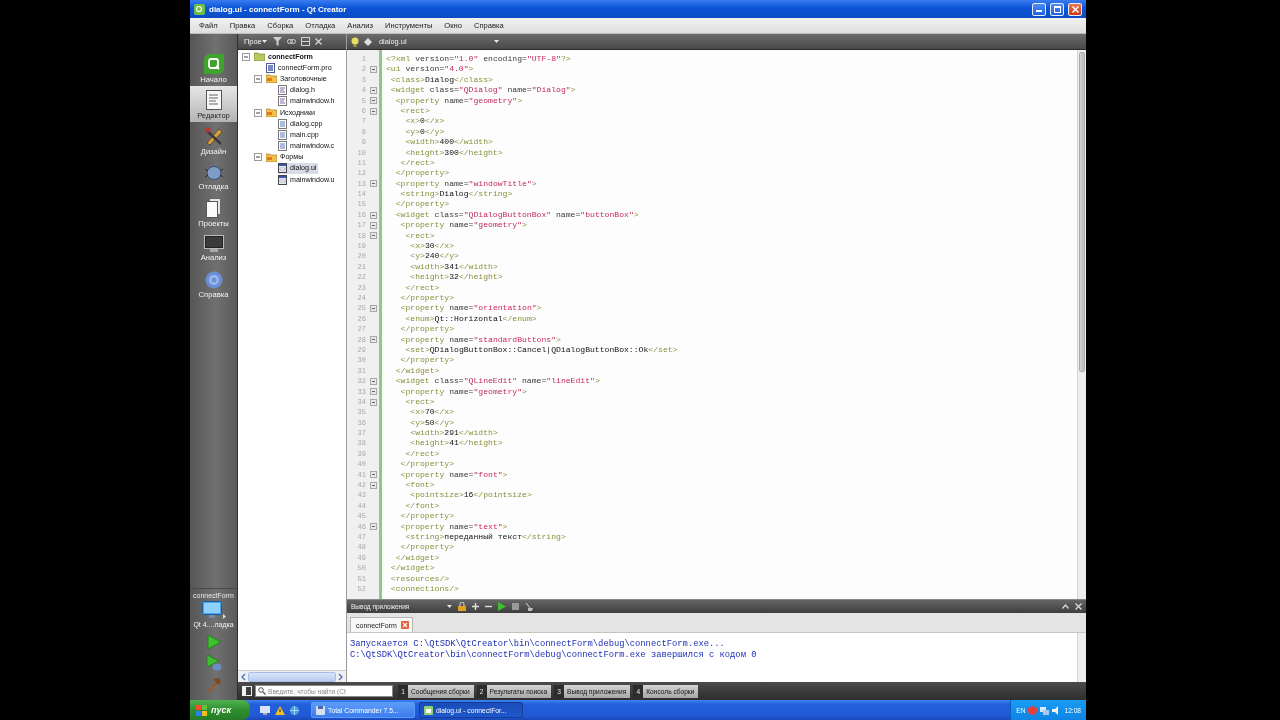 The height and width of the screenshot is (720, 1280). Describe the element at coordinates (1045, 710) in the screenshot. I see `windows-icon` at that location.